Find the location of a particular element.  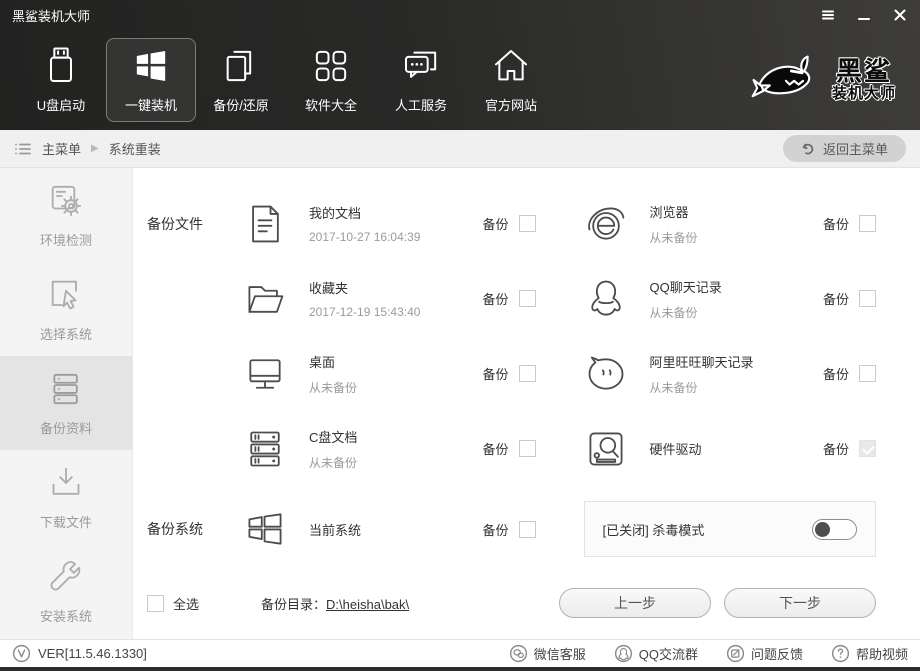

back-to-main-menu-button: 返回主菜单 is located at coordinates (844, 148).